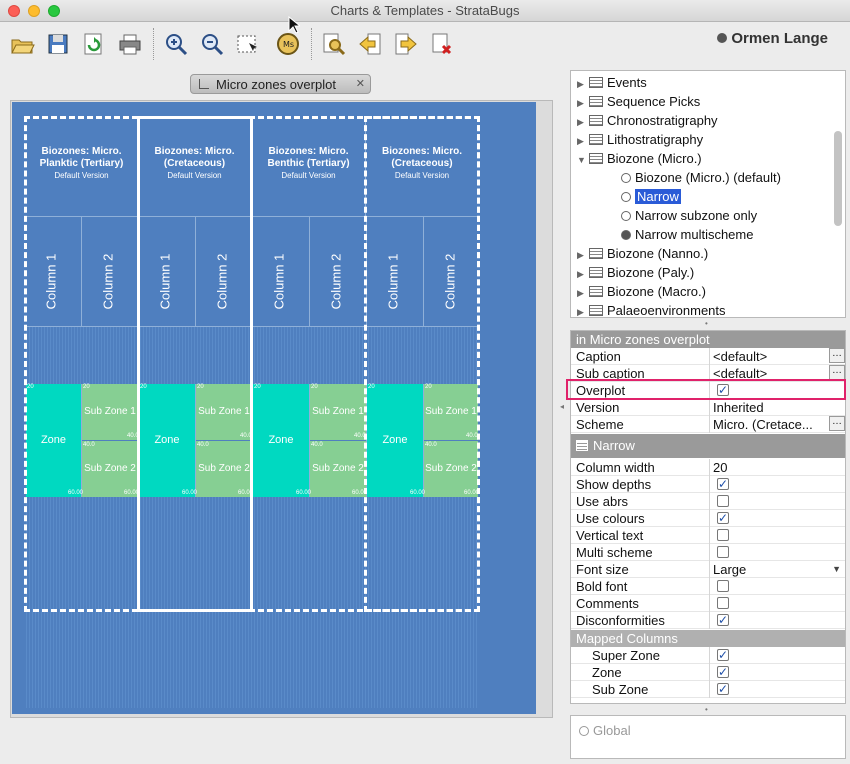  What do you see at coordinates (620, 620) in the screenshot?
I see `prop-label: Disconformities` at bounding box center [620, 620].